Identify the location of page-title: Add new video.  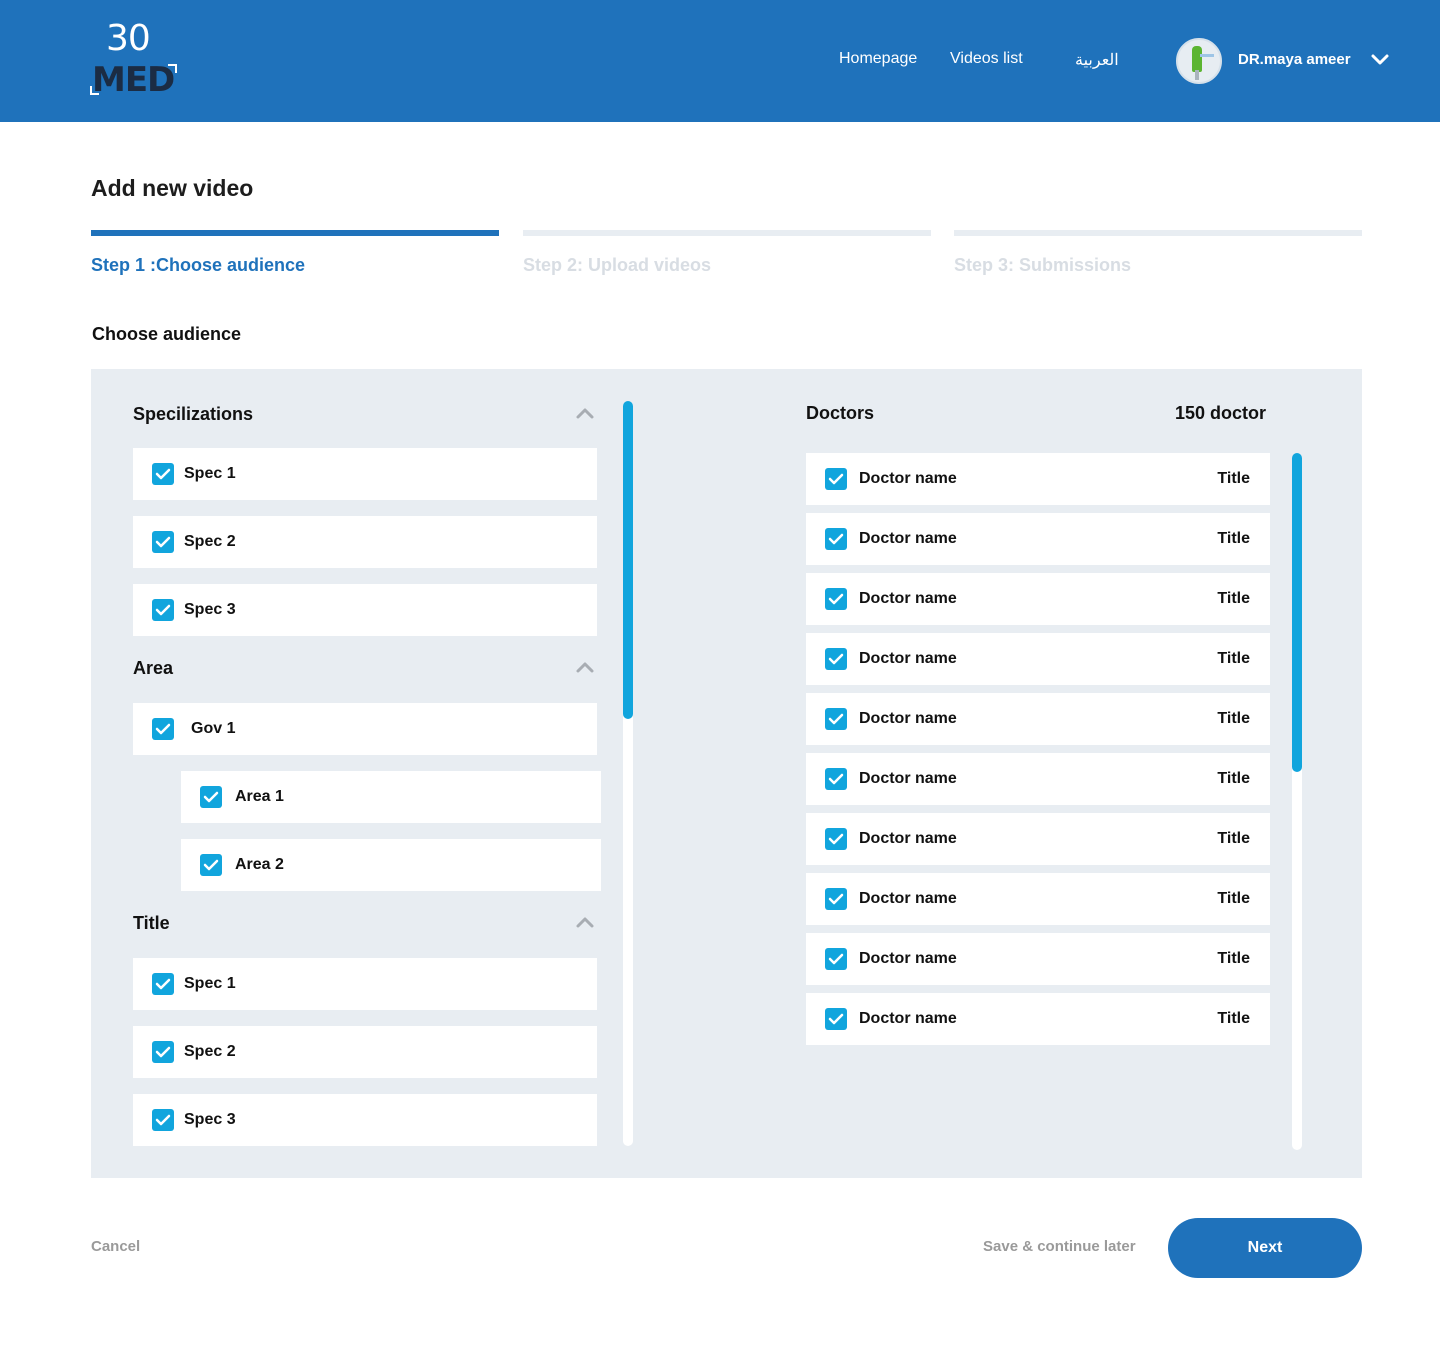
(172, 188).